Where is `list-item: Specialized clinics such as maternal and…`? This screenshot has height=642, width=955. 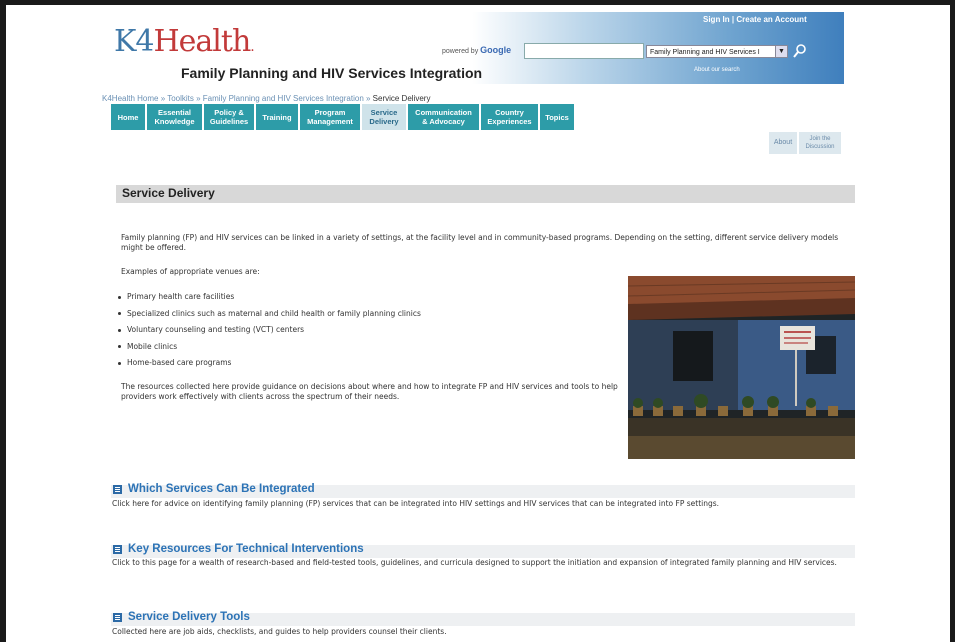
list-item: Specialized clinics such as maternal and… is located at coordinates (267, 317).